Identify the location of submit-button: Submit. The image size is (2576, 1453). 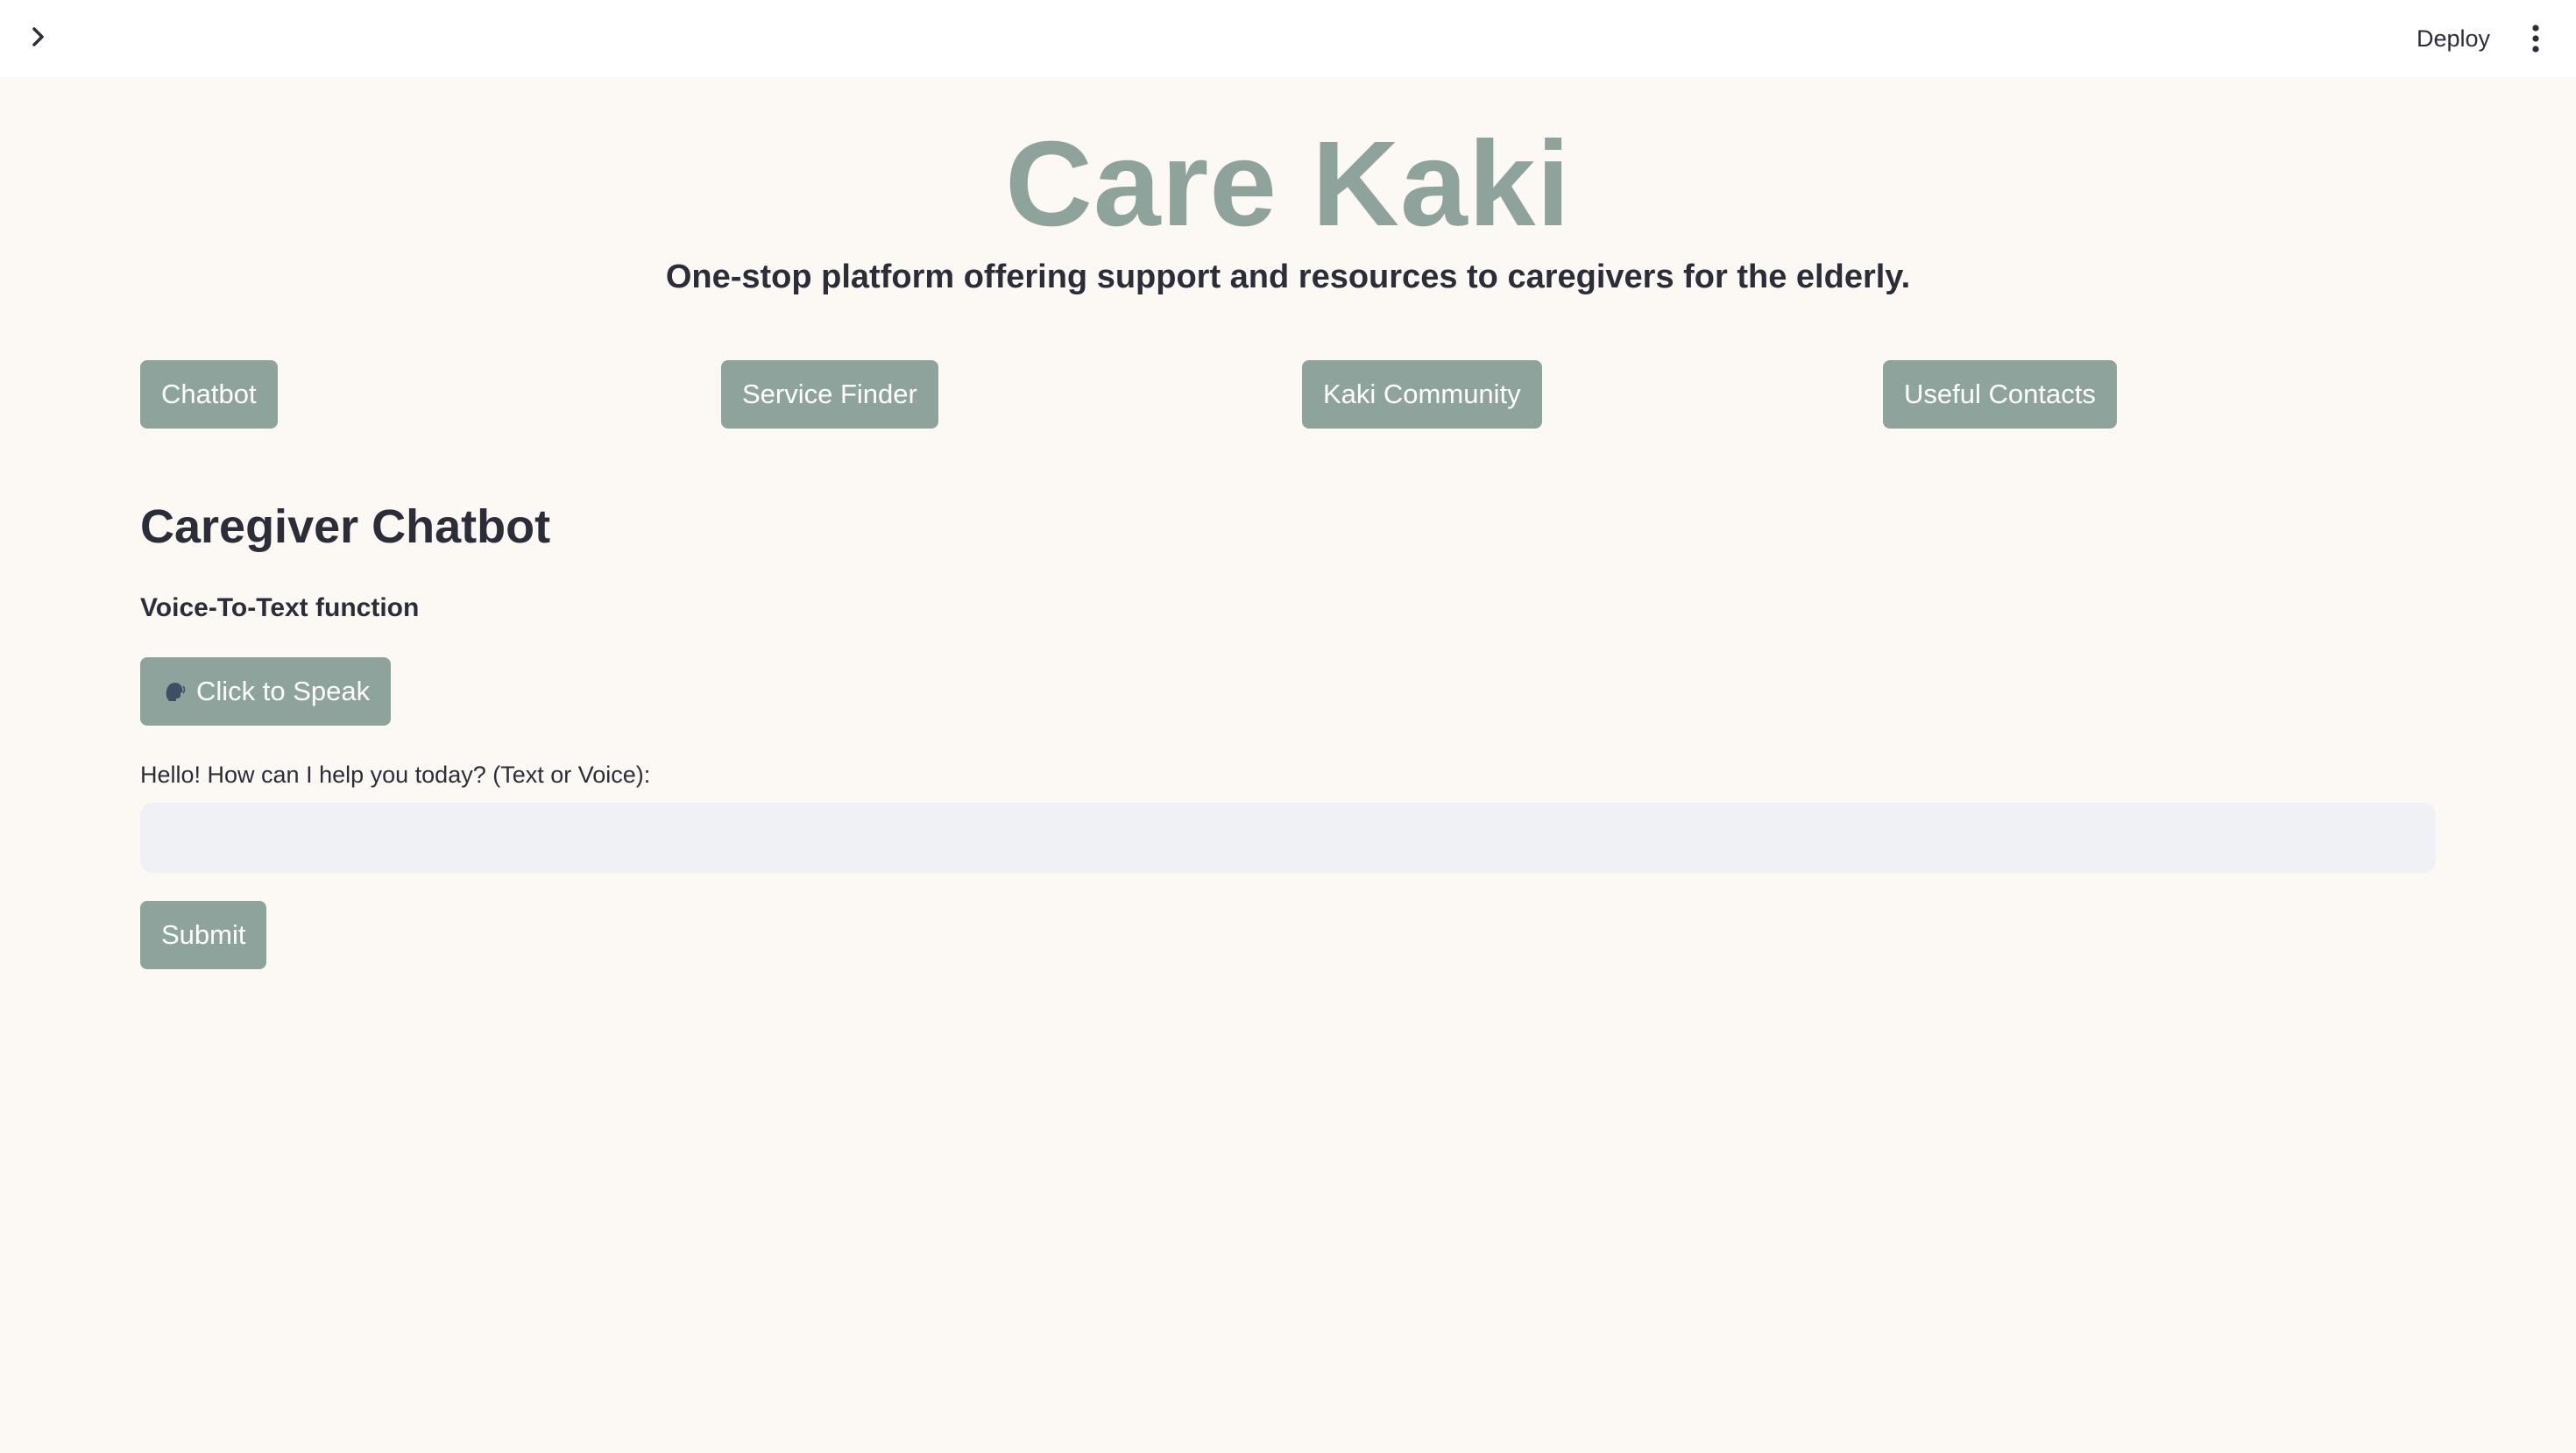
(203, 935).